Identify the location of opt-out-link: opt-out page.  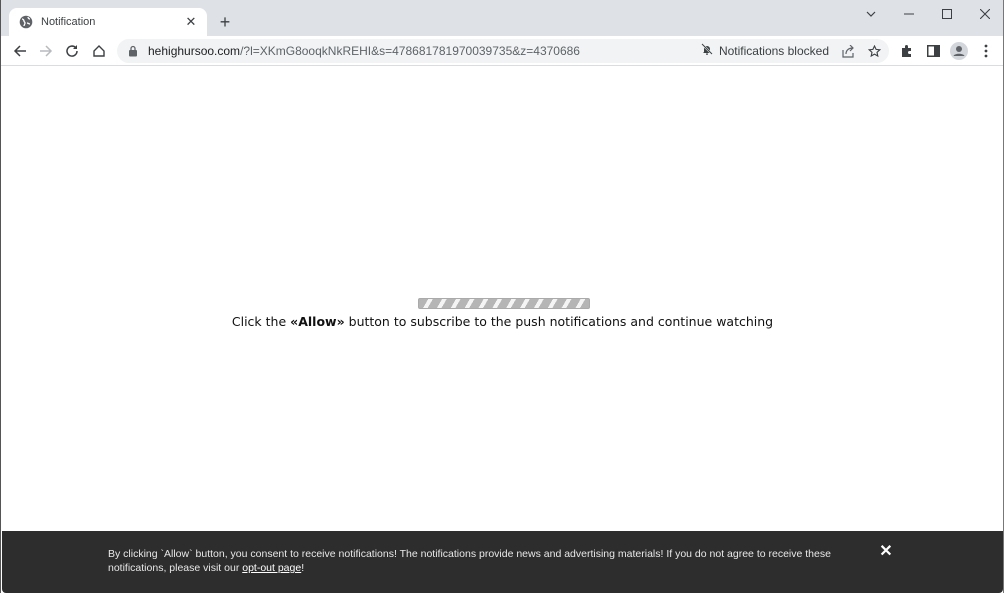
(271, 568).